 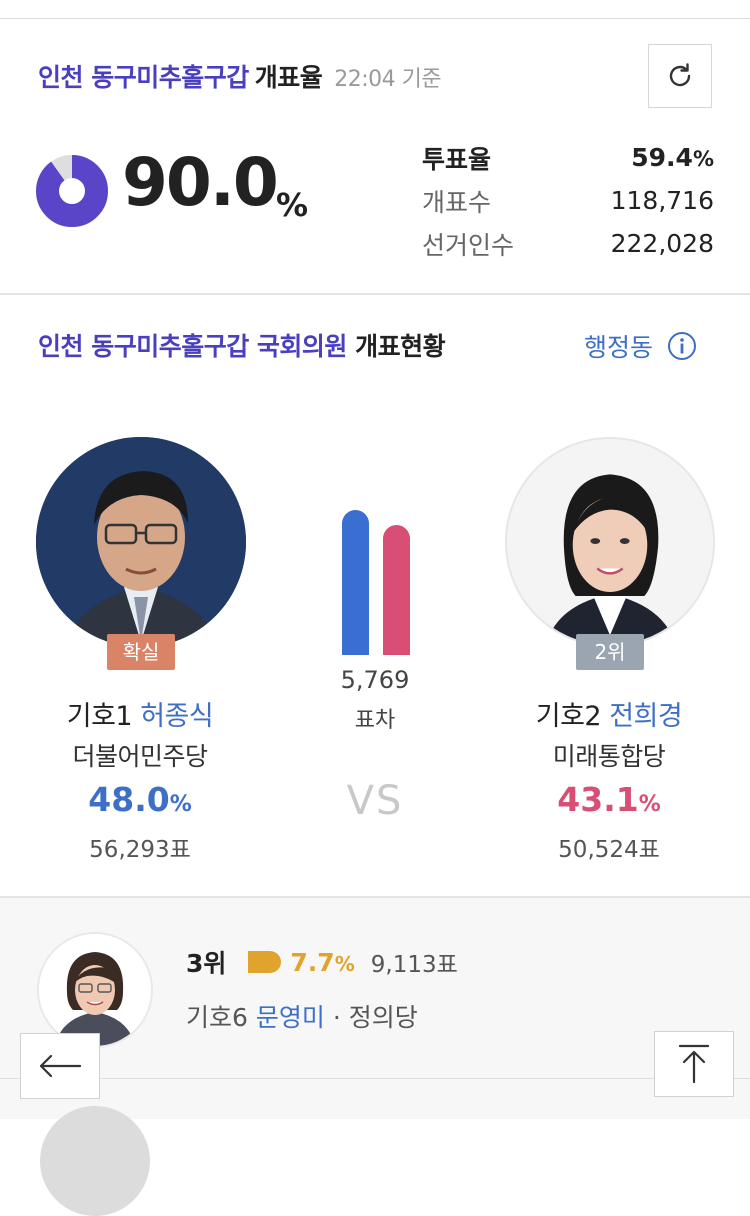 I want to click on candidate-1-portrait, so click(x=141, y=542).